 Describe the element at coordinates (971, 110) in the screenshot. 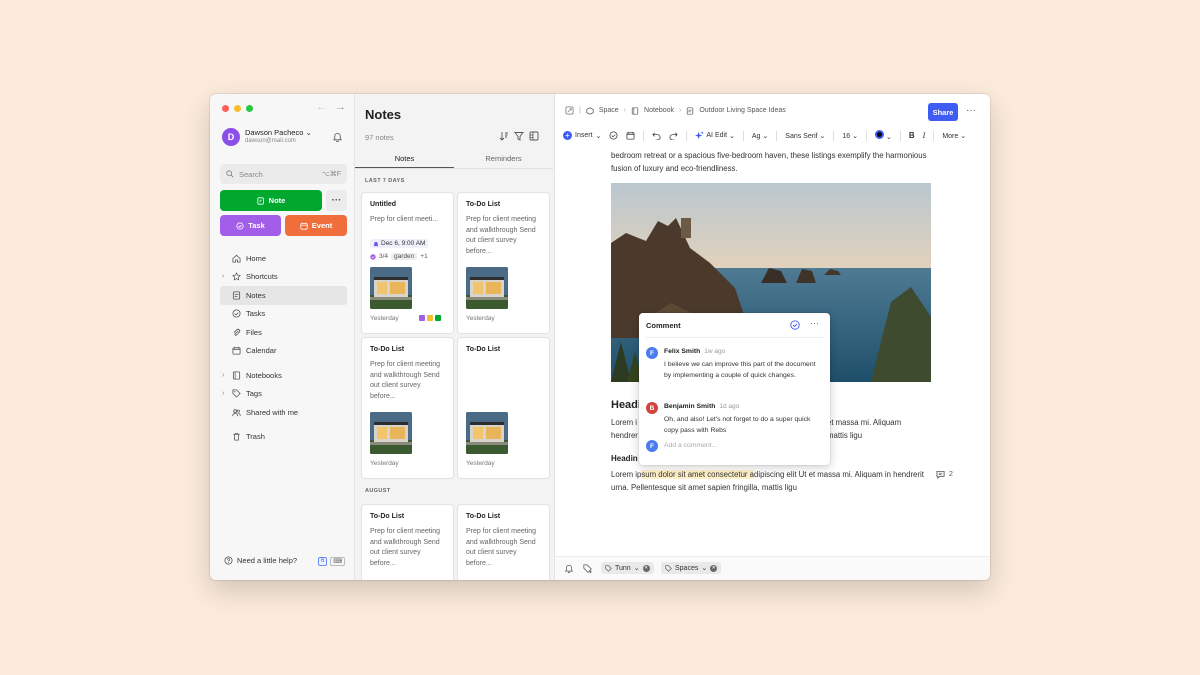

I see `more-options-icon: ···` at that location.